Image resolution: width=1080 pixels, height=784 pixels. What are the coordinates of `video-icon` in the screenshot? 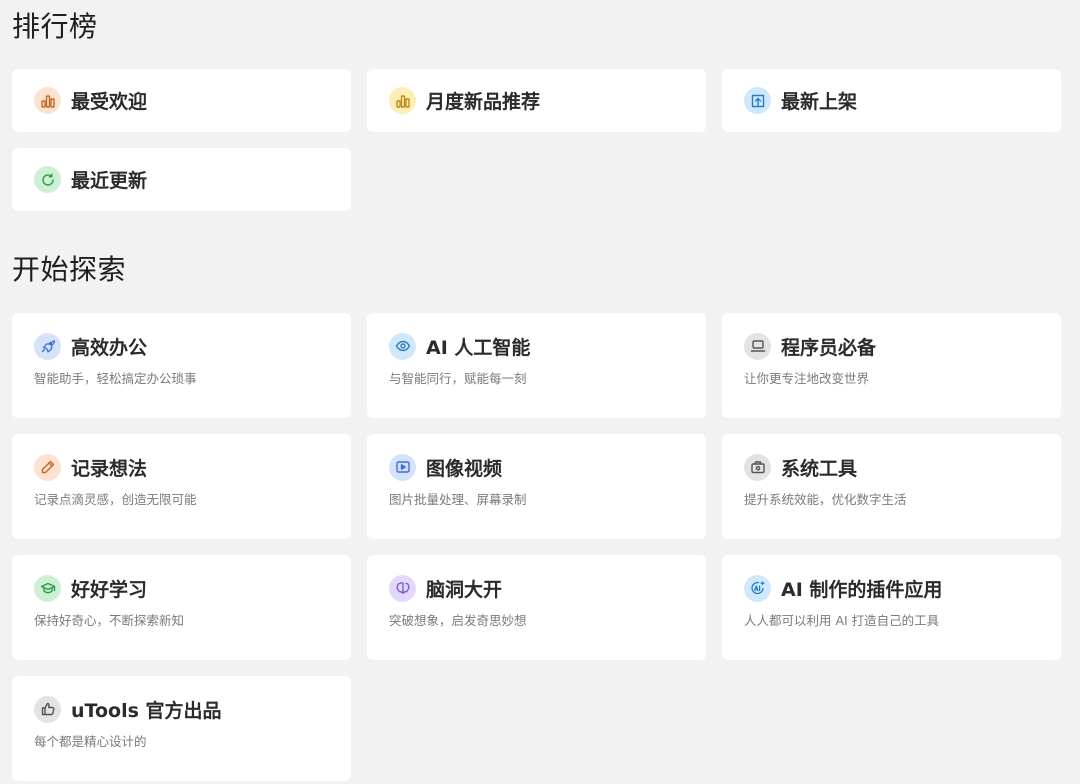 It's located at (402, 467).